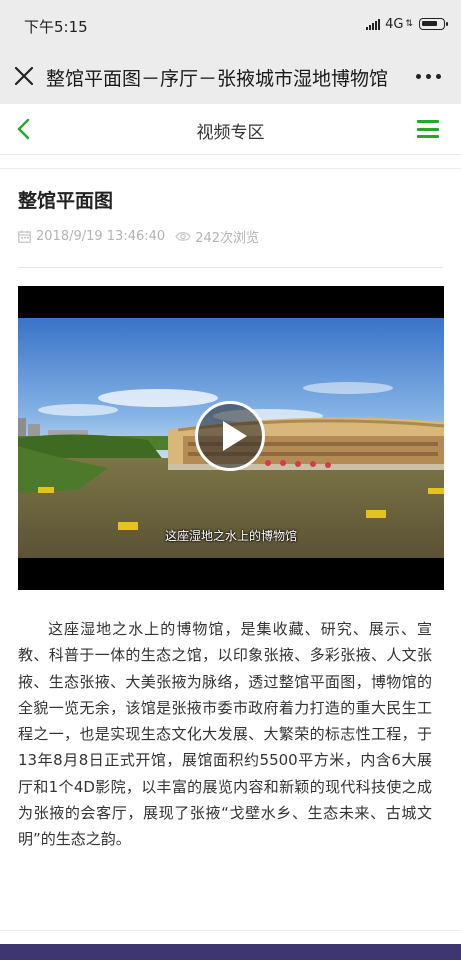 The width and height of the screenshot is (461, 960). What do you see at coordinates (426, 76) in the screenshot?
I see `more-icon` at bounding box center [426, 76].